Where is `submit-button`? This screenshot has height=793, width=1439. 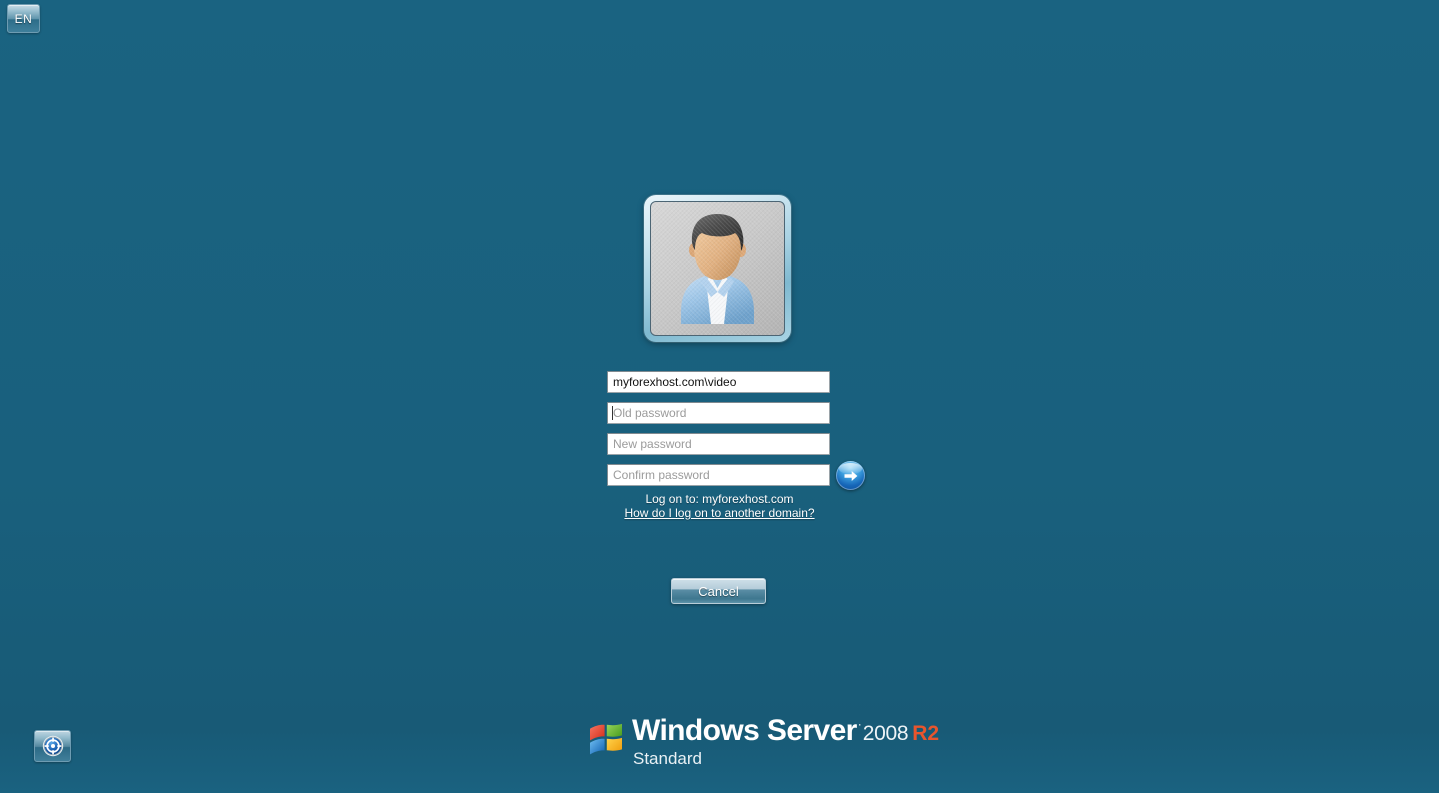
submit-button is located at coordinates (850, 475).